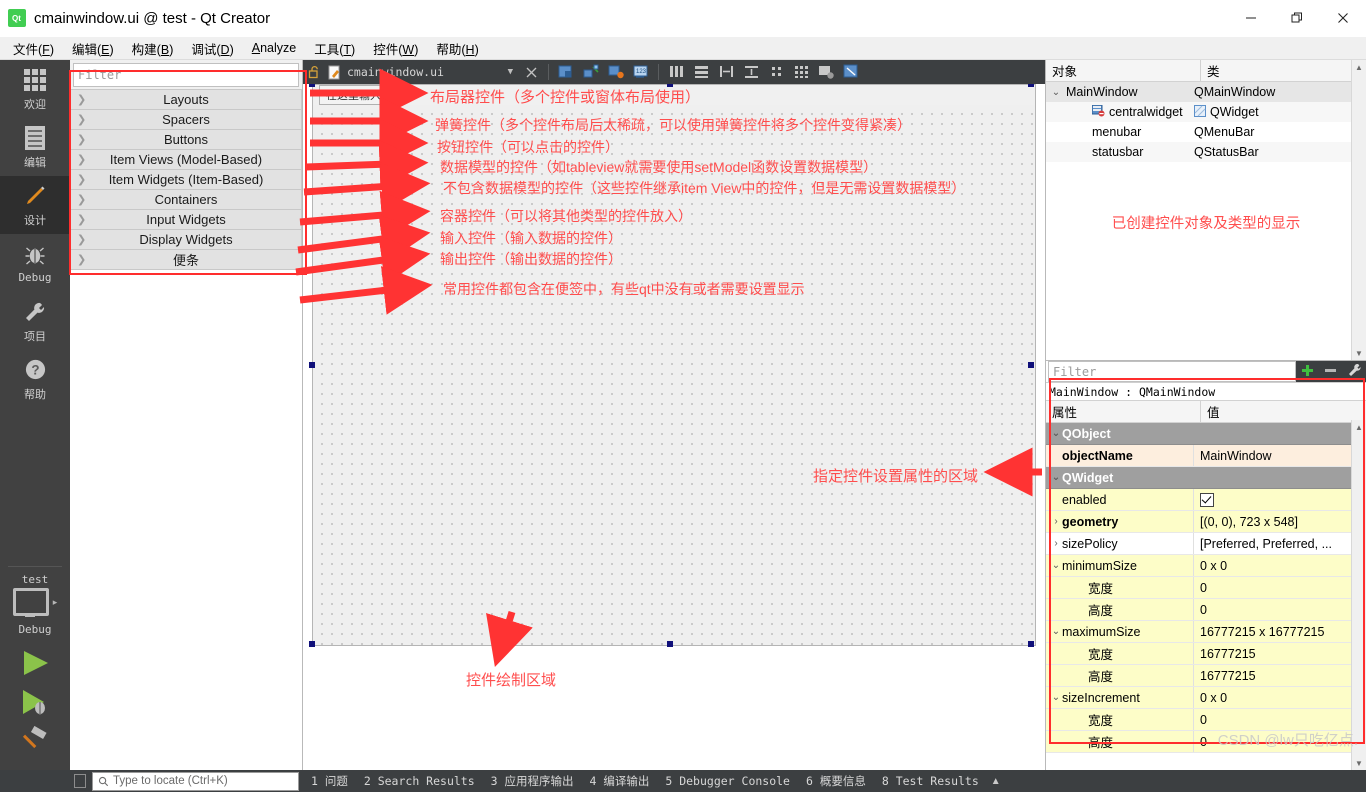  Describe the element at coordinates (186, 220) in the screenshot. I see `widget-category-6: ❯ Input Widgets` at that location.